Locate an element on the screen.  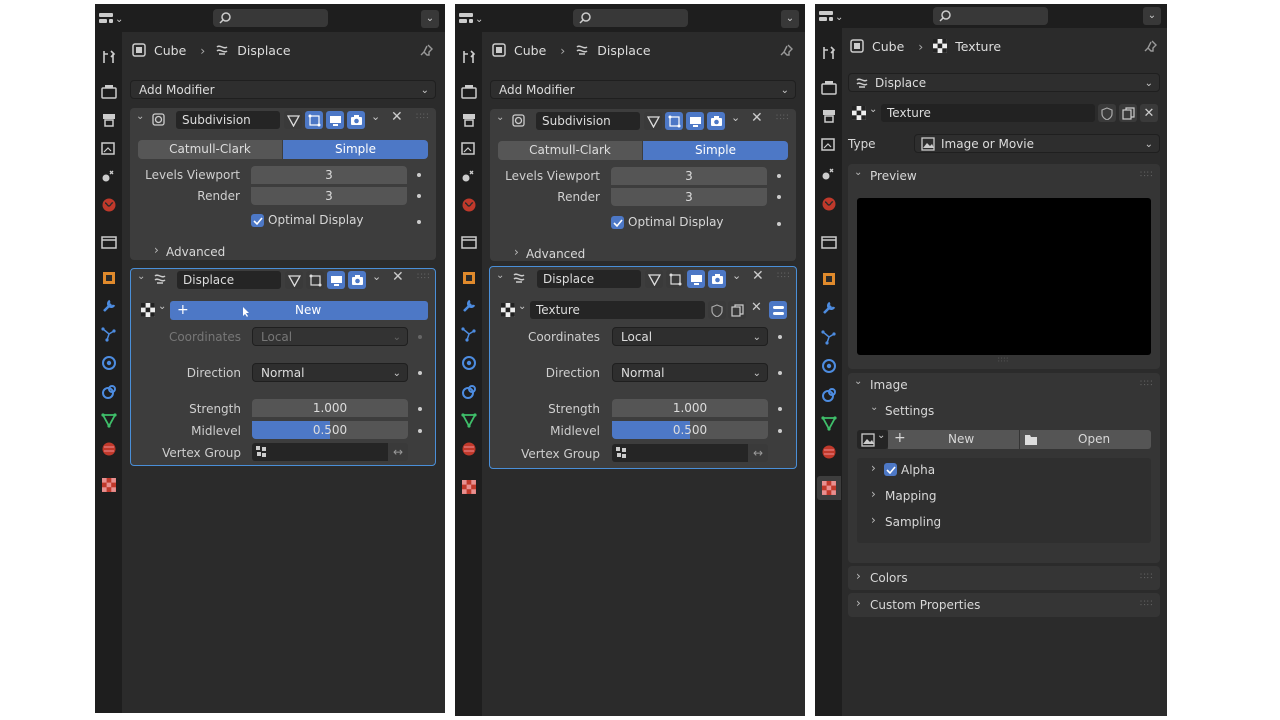
advanced-subpanel-toggle: Advanced is located at coordinates (555, 254).